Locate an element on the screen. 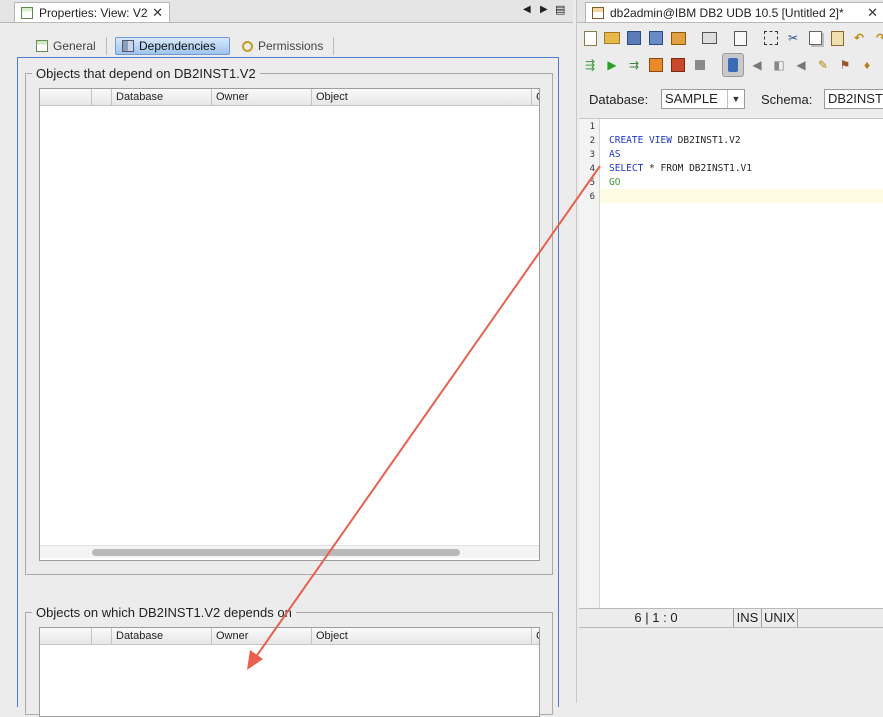  line-number: 3 is located at coordinates (592, 155).